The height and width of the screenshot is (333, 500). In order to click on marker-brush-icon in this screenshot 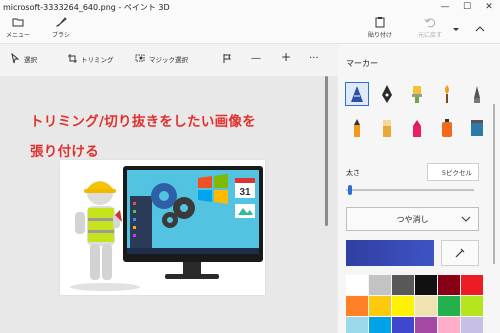, I will do `click(357, 94)`.